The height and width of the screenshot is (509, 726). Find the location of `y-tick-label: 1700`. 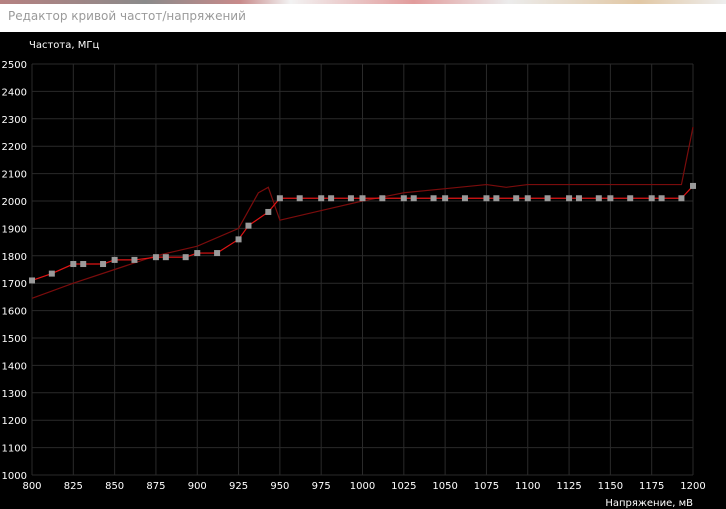

y-tick-label: 1700 is located at coordinates (14, 284).